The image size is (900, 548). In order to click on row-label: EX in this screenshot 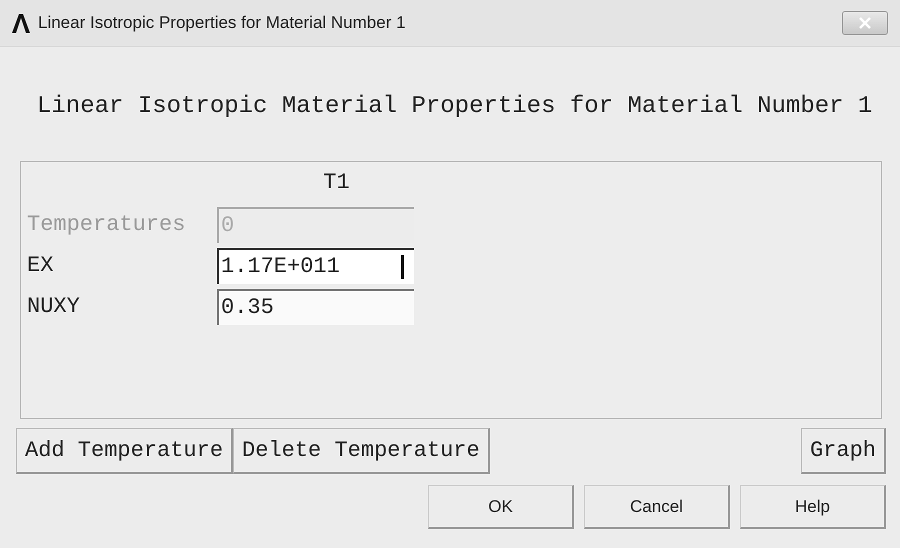, I will do `click(40, 265)`.